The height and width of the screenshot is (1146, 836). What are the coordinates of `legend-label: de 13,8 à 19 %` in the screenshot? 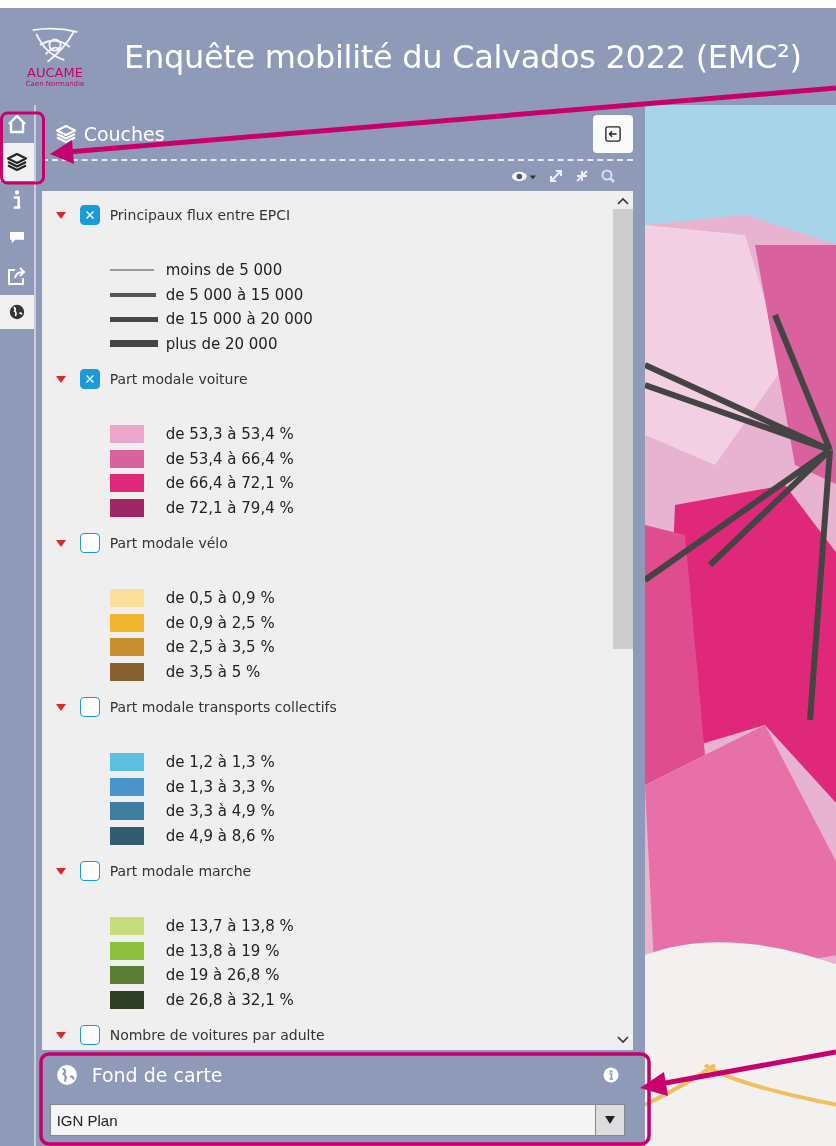 It's located at (222, 950).